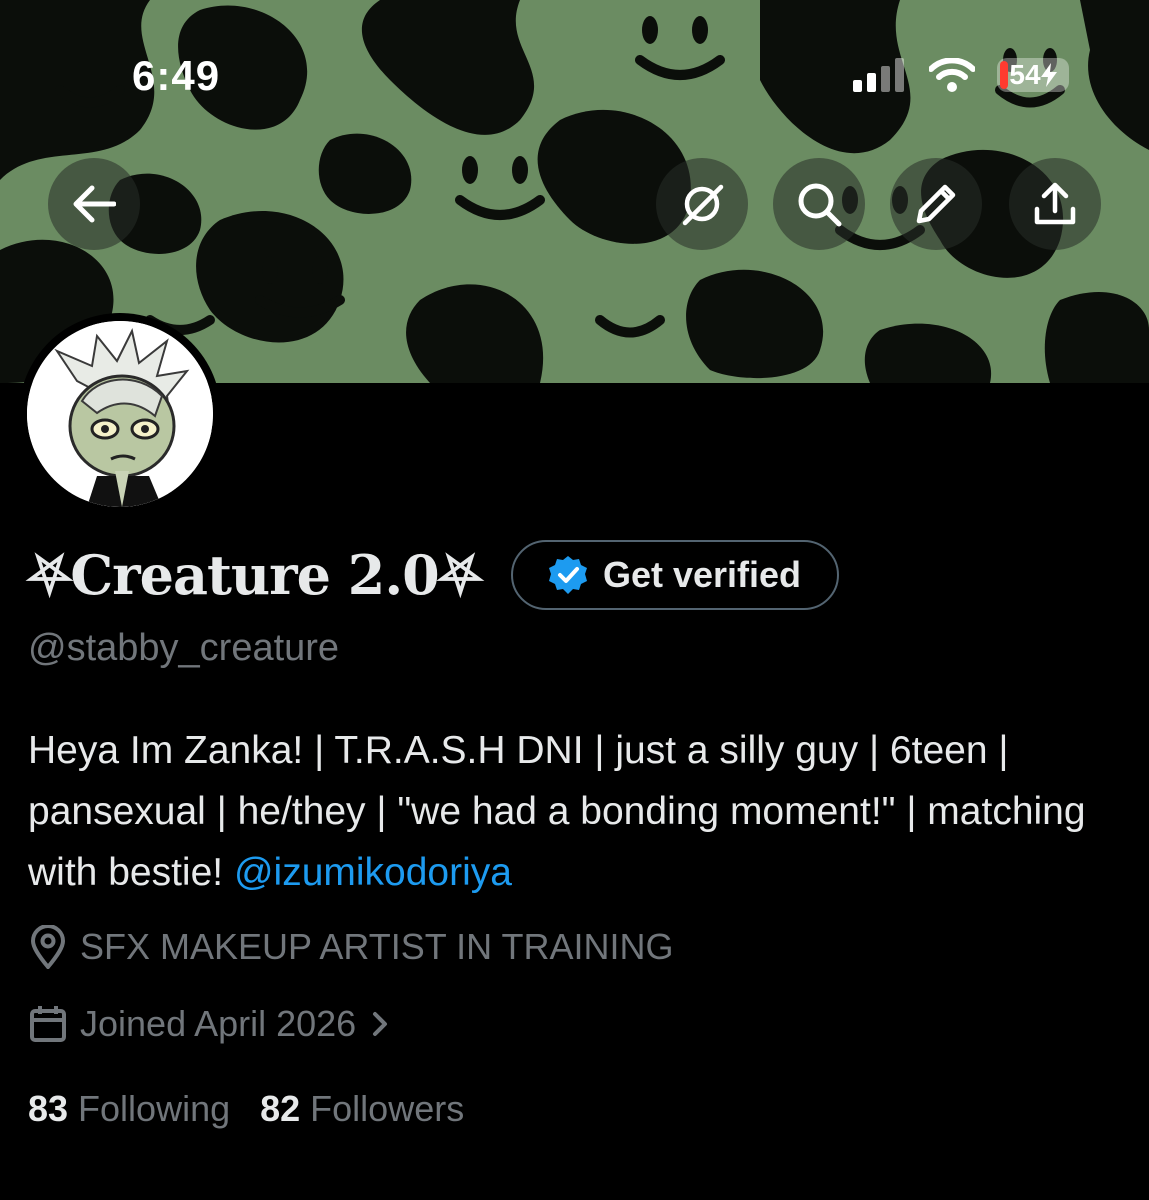 This screenshot has width=1149, height=1200. What do you see at coordinates (218, 1023) in the screenshot?
I see `joined-text: Joined April 2026` at bounding box center [218, 1023].